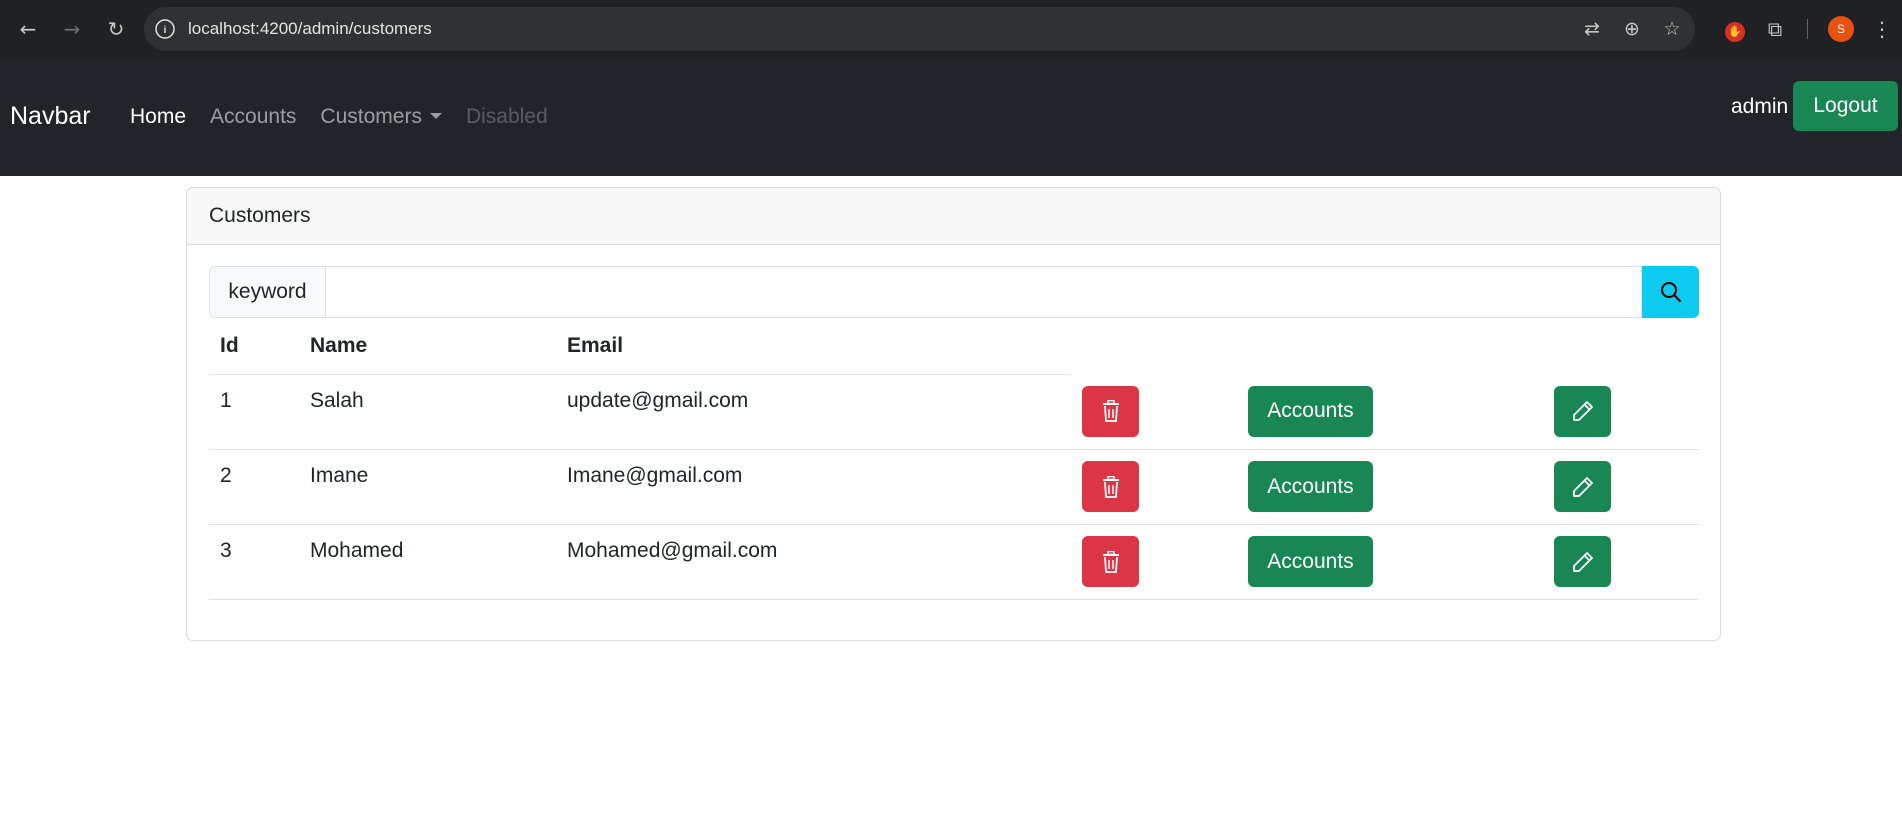 This screenshot has width=1902, height=817. I want to click on caret-down-icon, so click(435, 116).